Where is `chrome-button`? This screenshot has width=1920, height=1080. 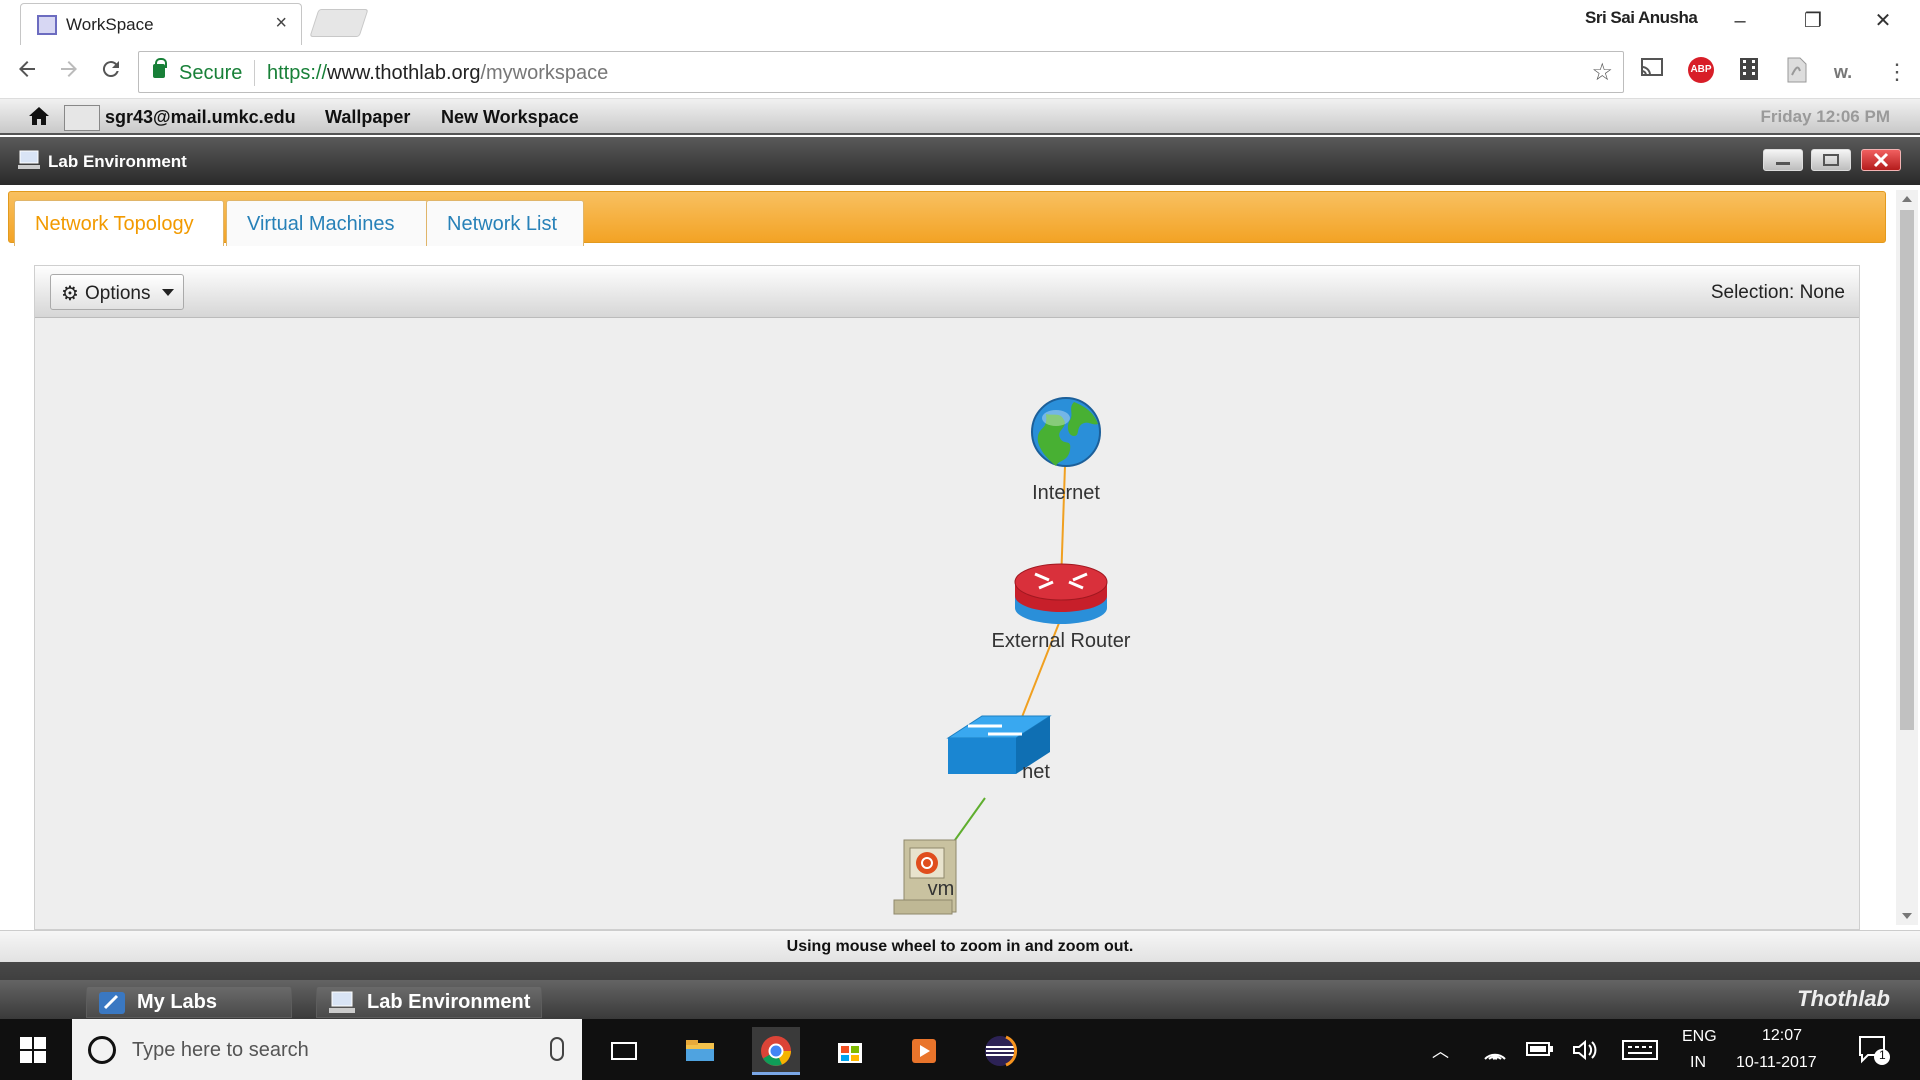 chrome-button is located at coordinates (776, 1051).